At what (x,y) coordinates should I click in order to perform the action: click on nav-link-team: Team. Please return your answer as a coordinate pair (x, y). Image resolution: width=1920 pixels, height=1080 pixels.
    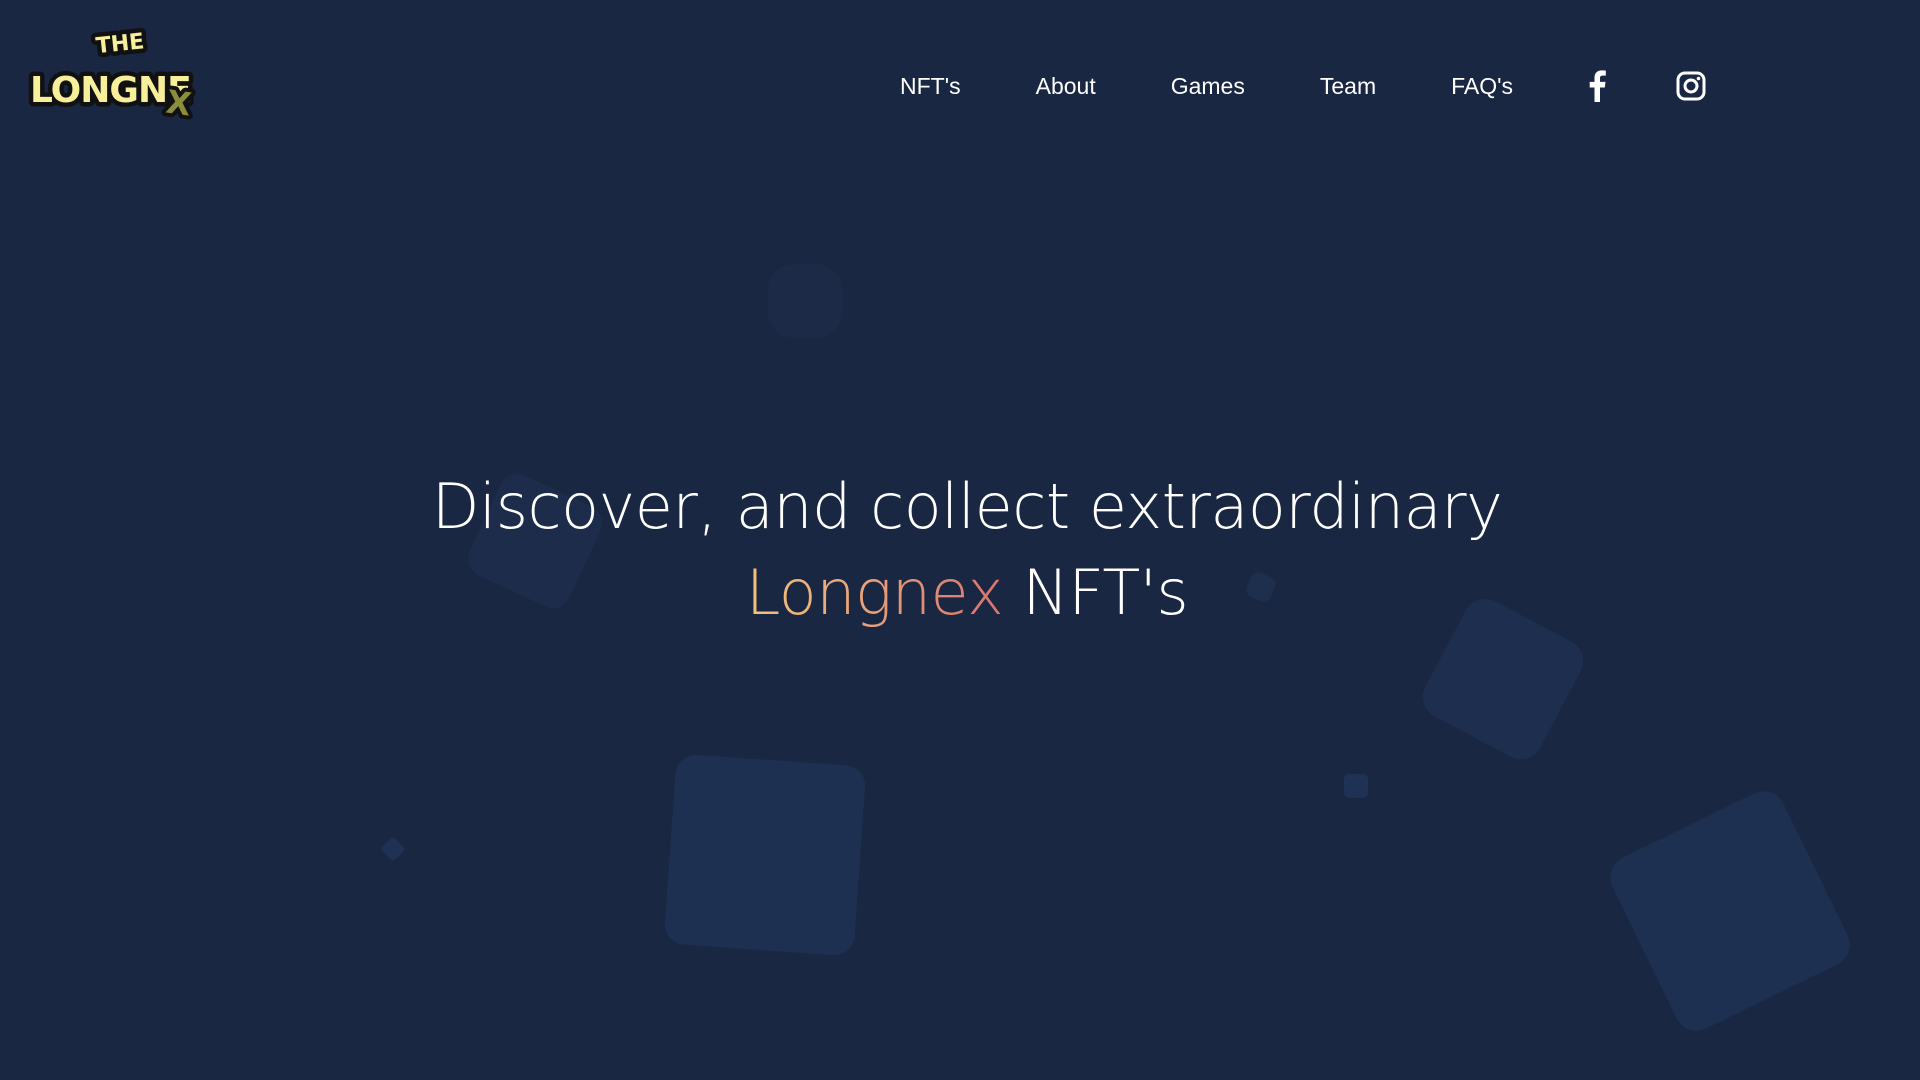
    Looking at the image, I should click on (1348, 86).